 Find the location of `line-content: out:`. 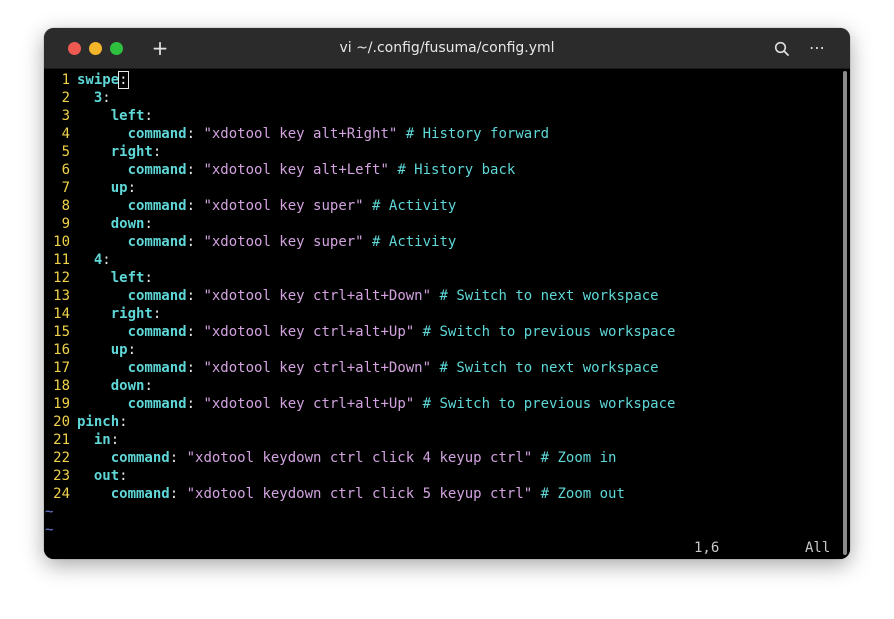

line-content: out: is located at coordinates (102, 476).